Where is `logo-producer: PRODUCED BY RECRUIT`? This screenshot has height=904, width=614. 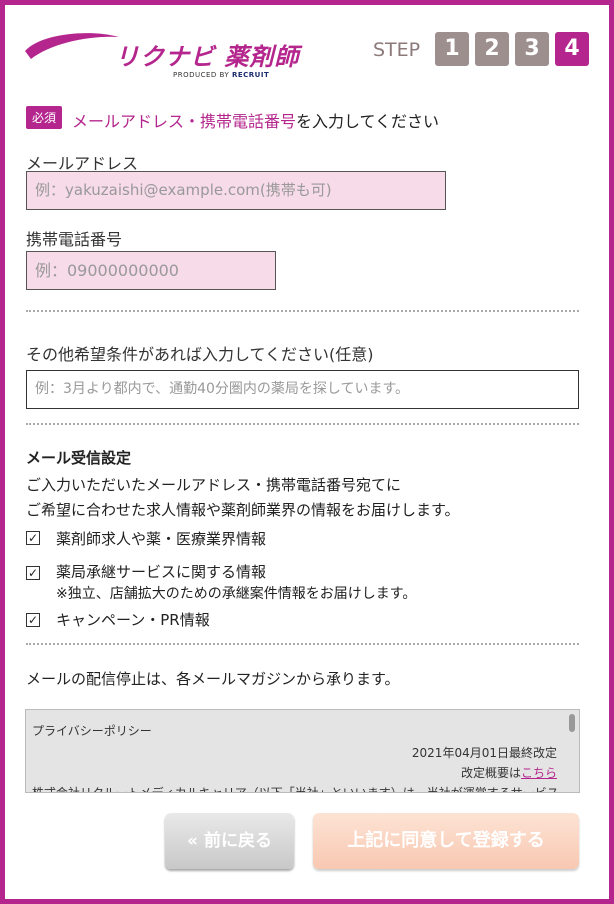
logo-producer: PRODUCED BY RECRUIT is located at coordinates (221, 75).